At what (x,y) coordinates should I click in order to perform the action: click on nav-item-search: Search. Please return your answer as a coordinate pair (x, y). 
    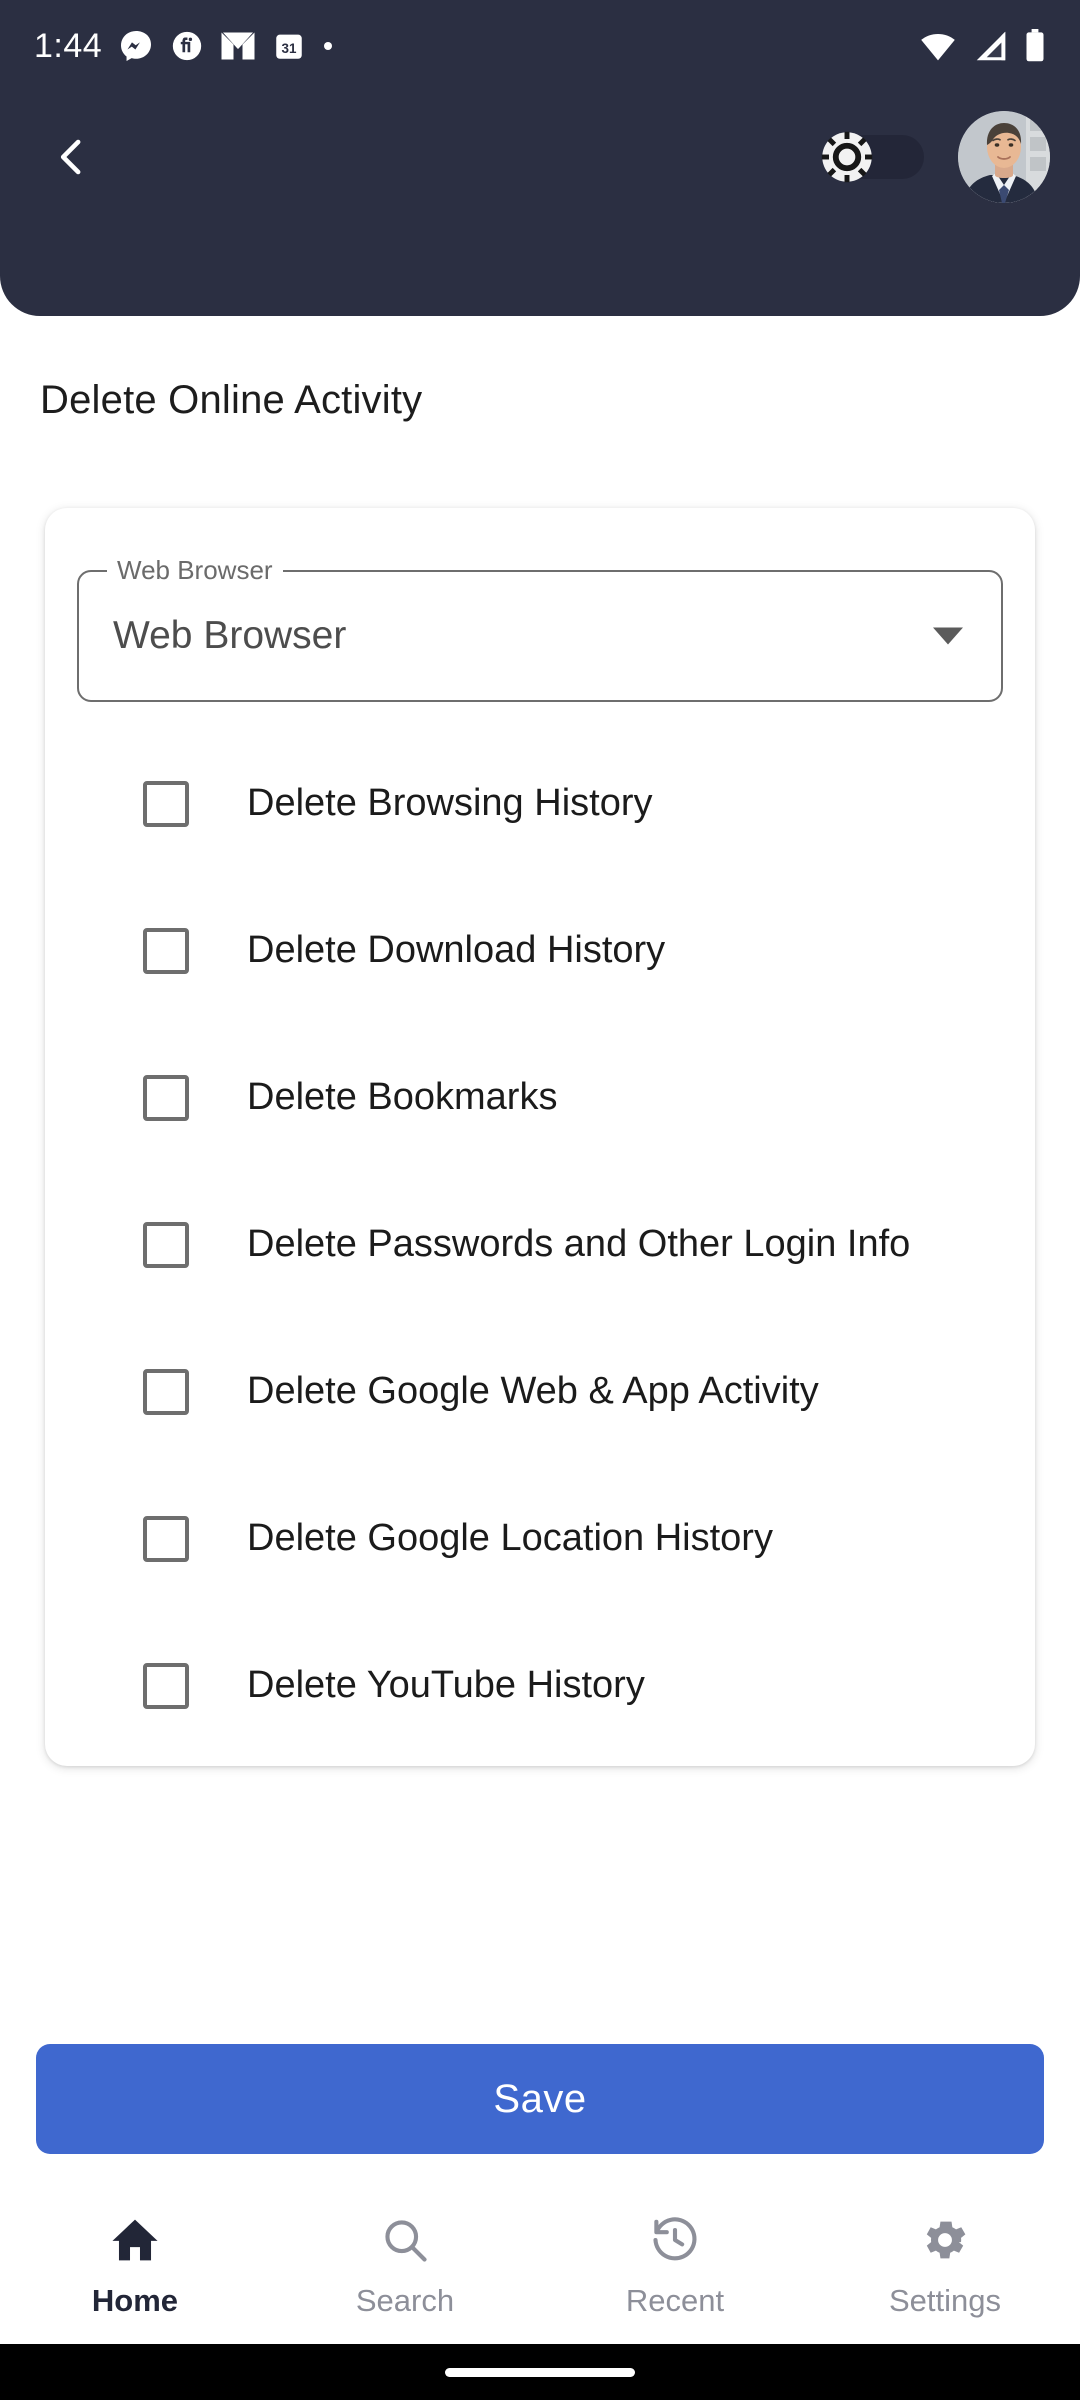
    Looking at the image, I should click on (405, 2266).